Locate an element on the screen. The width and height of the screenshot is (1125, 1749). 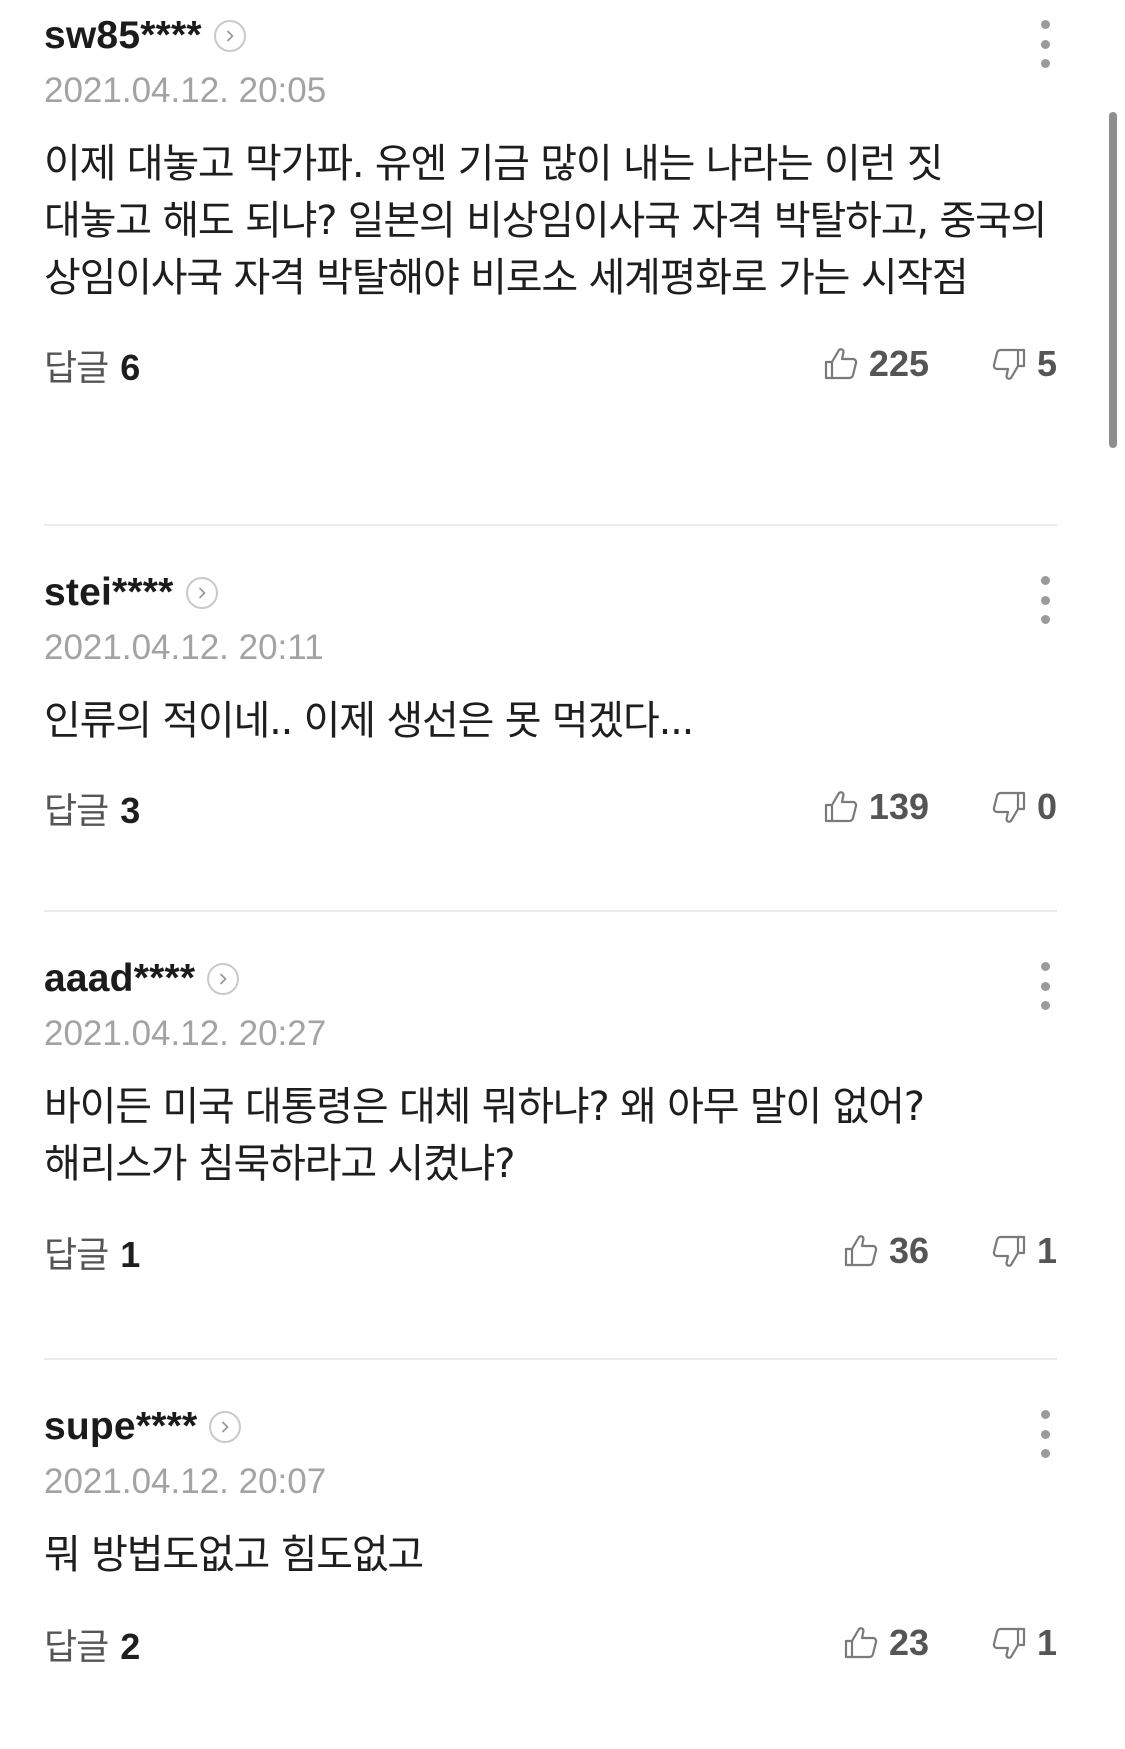
comment-timestamp: 2021.04.12. 20:07 is located at coordinates (185, 1481).